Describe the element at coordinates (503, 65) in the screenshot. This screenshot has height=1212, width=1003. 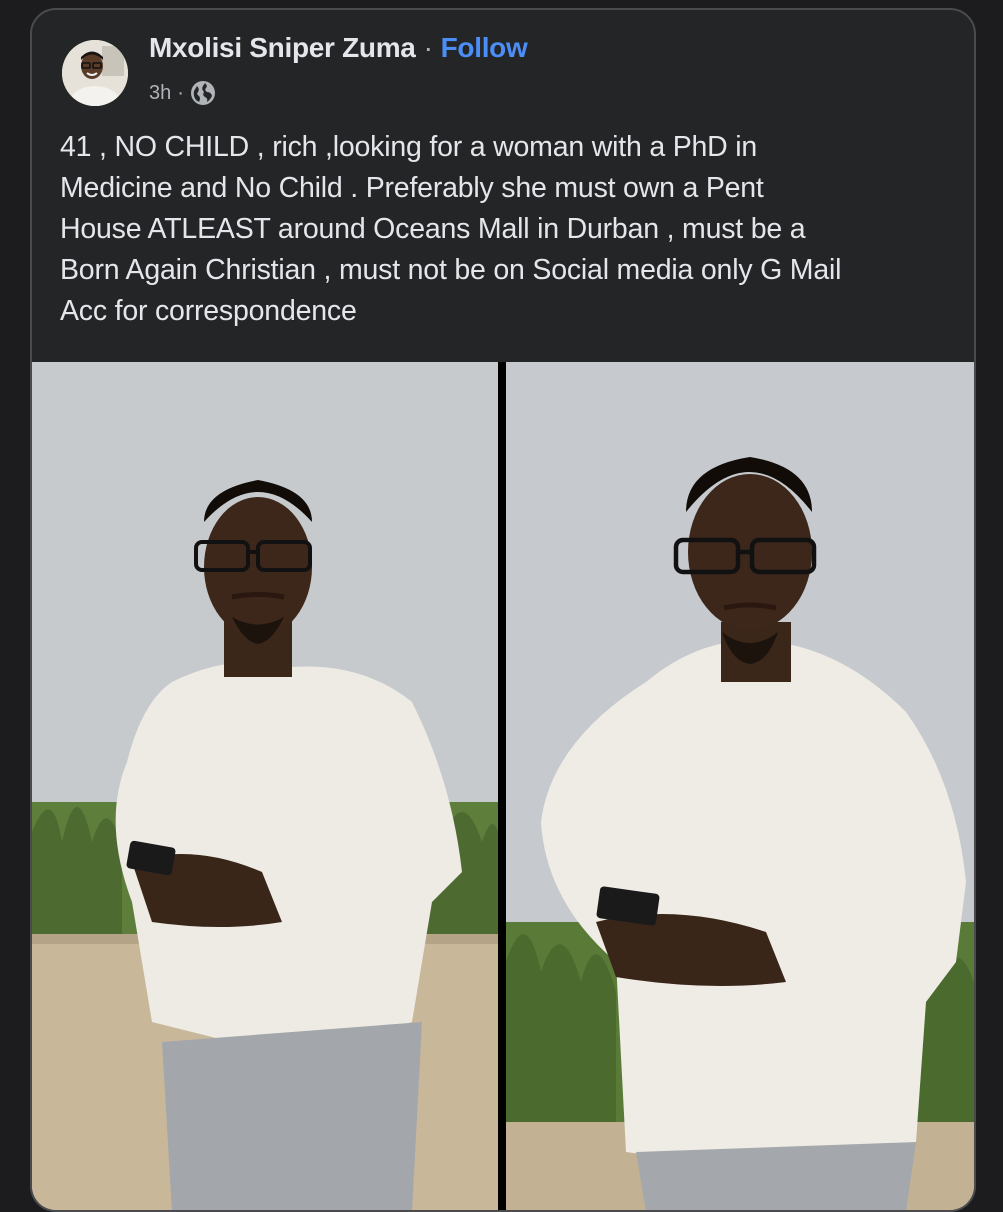
I see `post-header: Mxolisi Sniper Zuma · Follow 3h ·` at that location.